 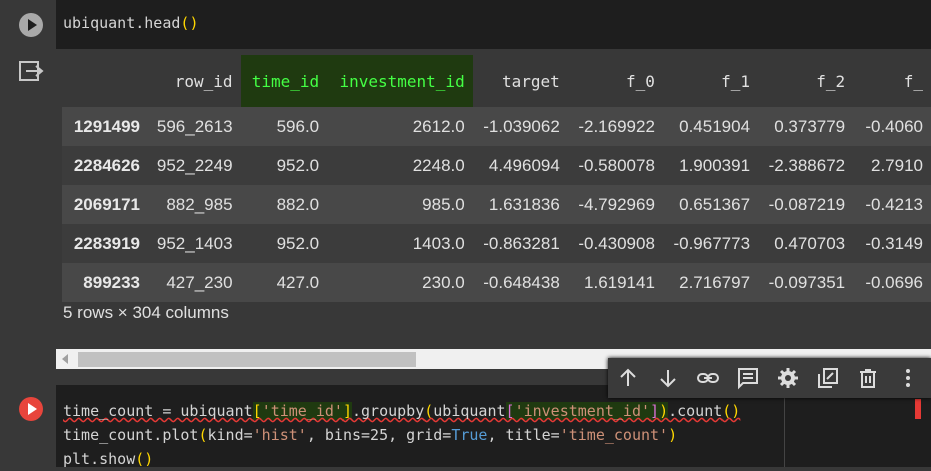 What do you see at coordinates (710, 243) in the screenshot?
I see `table-cell: -0.967773` at bounding box center [710, 243].